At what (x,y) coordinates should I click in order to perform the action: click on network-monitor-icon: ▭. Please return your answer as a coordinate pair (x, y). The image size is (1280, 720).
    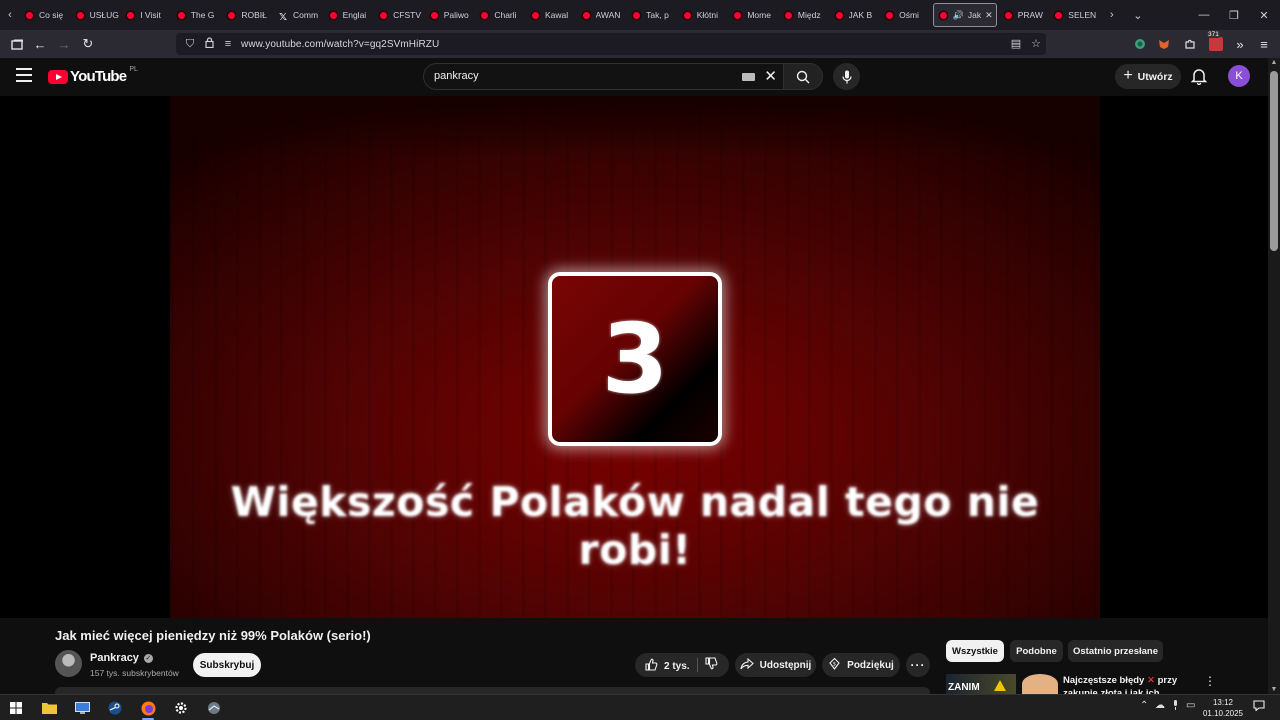
    Looking at the image, I should click on (1190, 705).